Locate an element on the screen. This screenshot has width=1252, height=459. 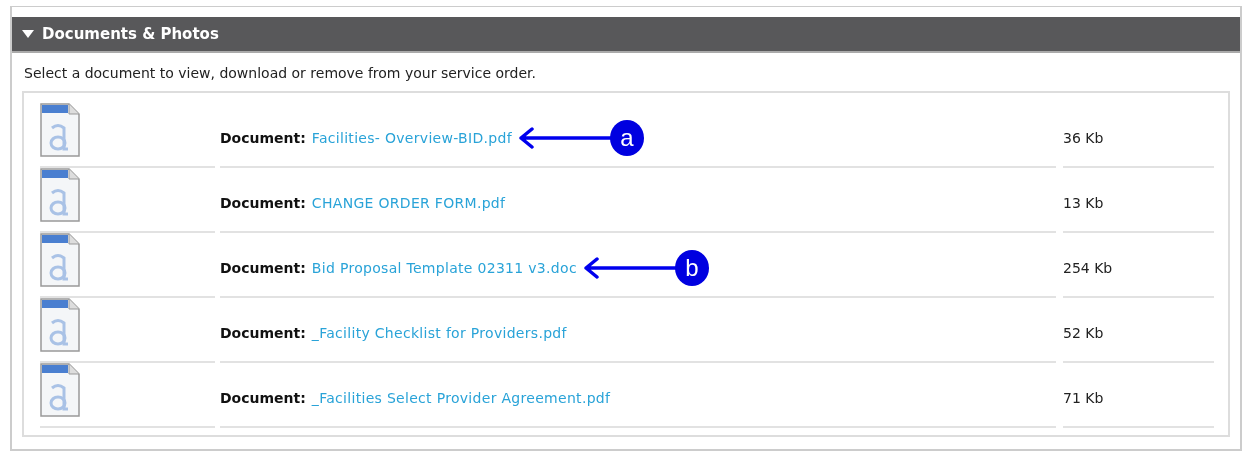
panel-title: Documents & Photos is located at coordinates (130, 34).